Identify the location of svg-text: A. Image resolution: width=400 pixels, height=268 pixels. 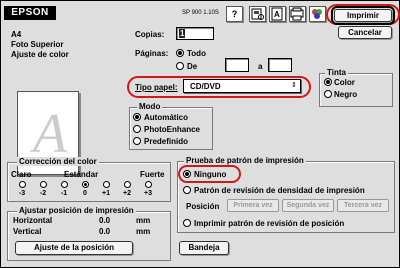
(277, 14).